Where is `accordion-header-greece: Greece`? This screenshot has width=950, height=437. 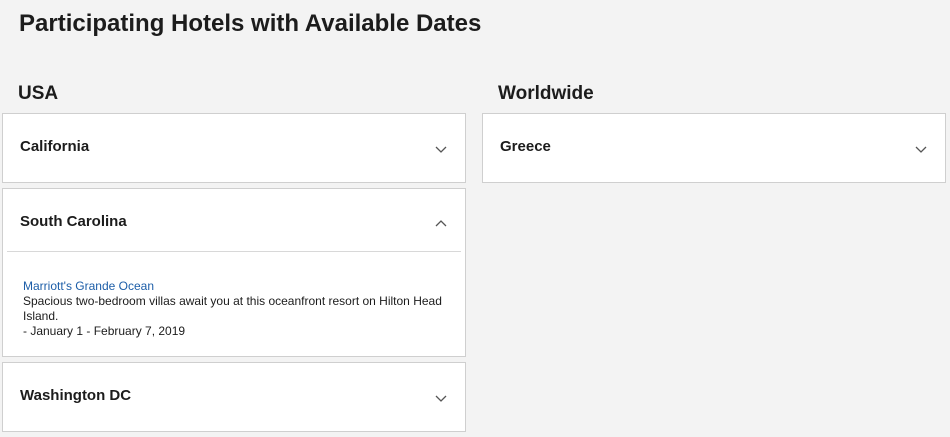 accordion-header-greece: Greece is located at coordinates (714, 148).